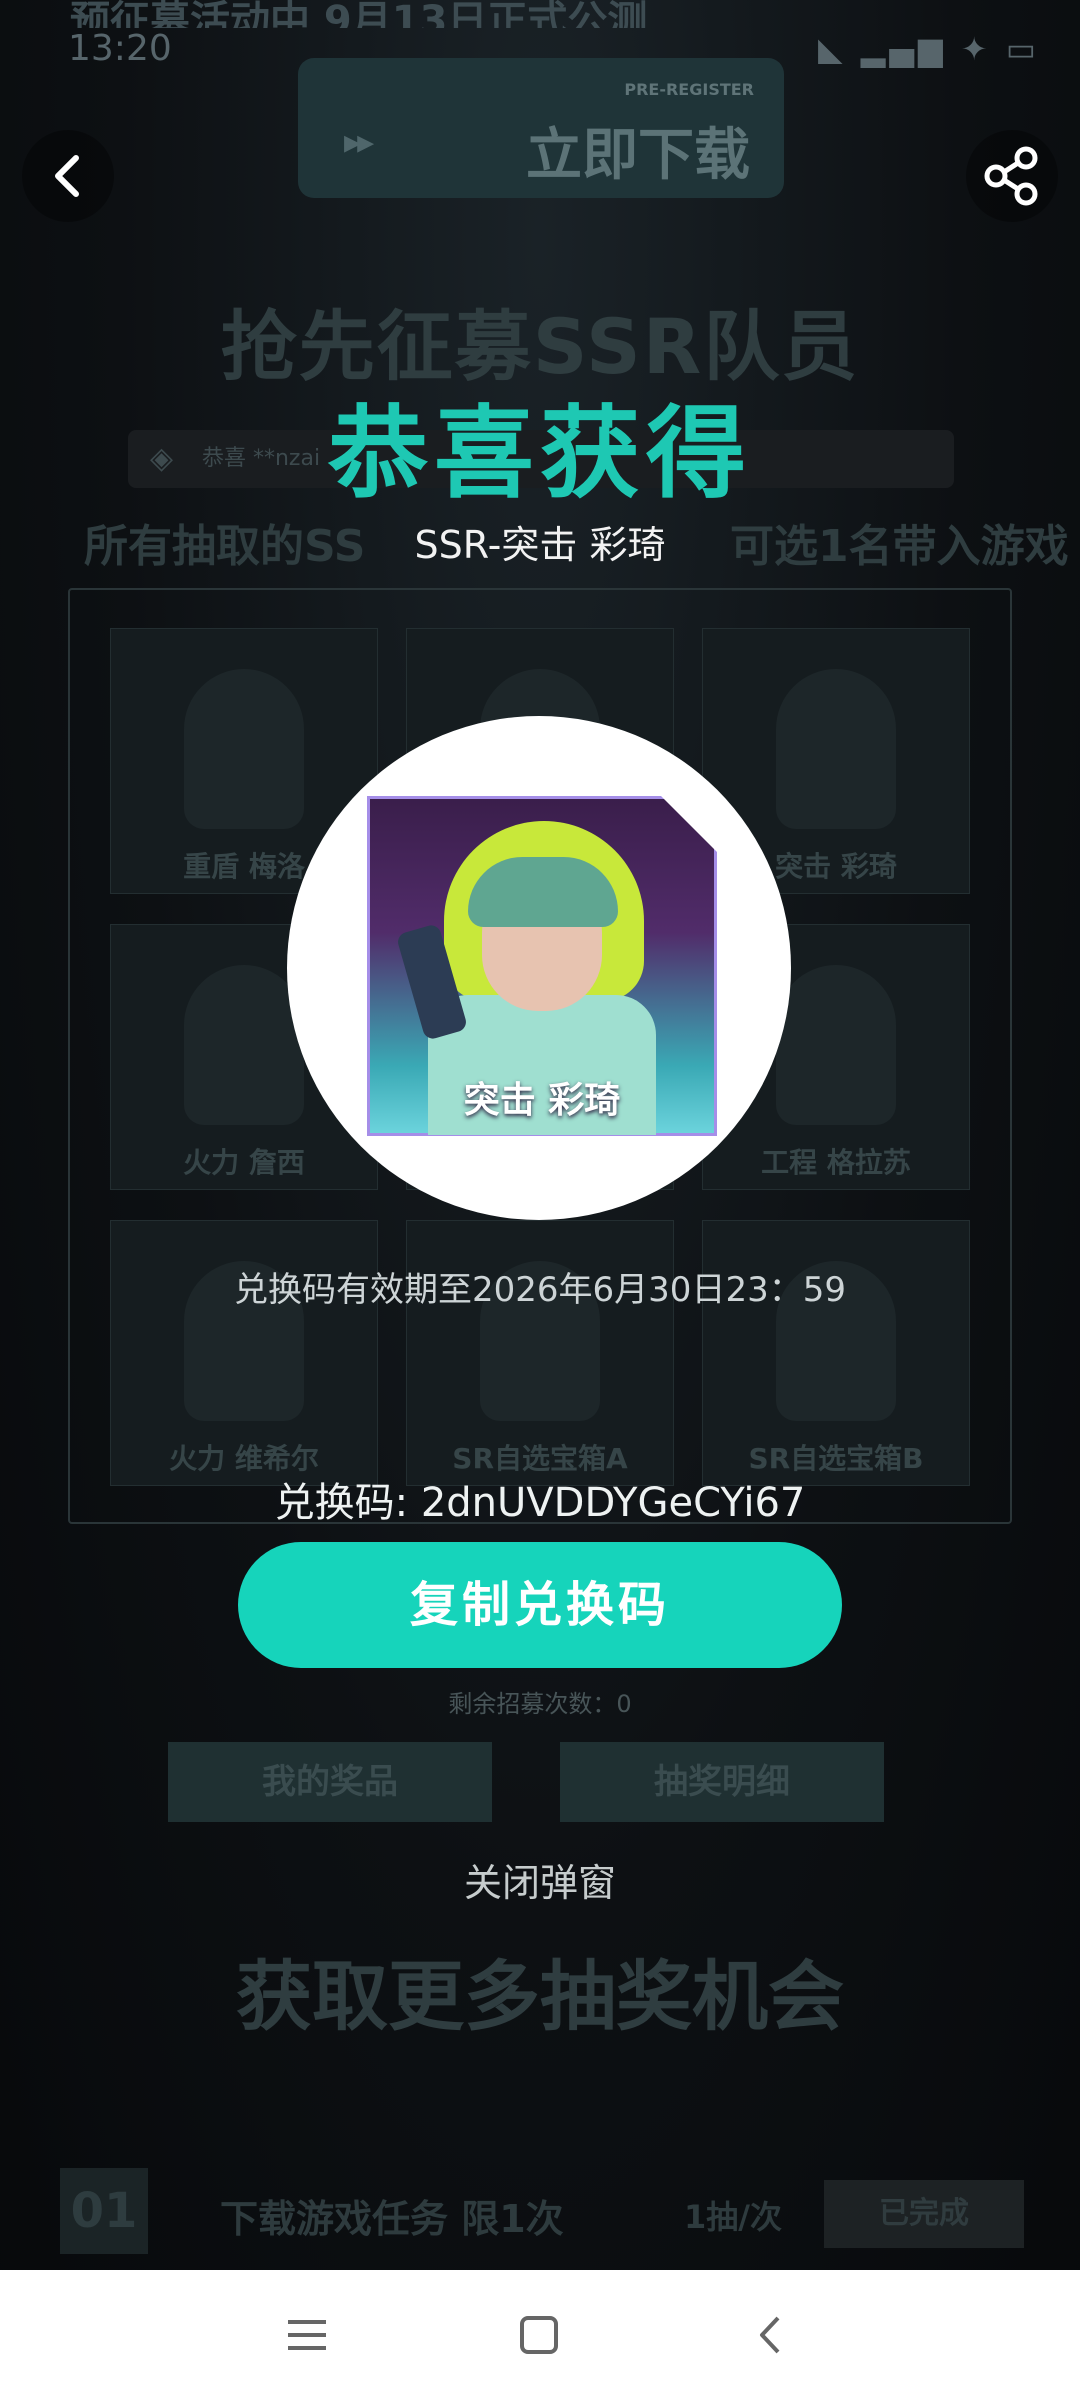  I want to click on preregister-download-button: PRE-REGISTER ▸▸ 立即下载, so click(541, 128).